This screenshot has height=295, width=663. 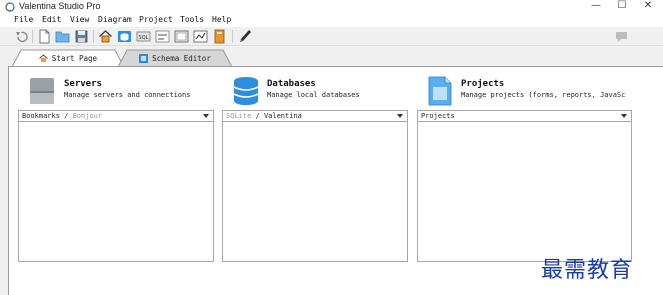 What do you see at coordinates (127, 95) in the screenshot?
I see `servers-description: Manage servers and connections` at bounding box center [127, 95].